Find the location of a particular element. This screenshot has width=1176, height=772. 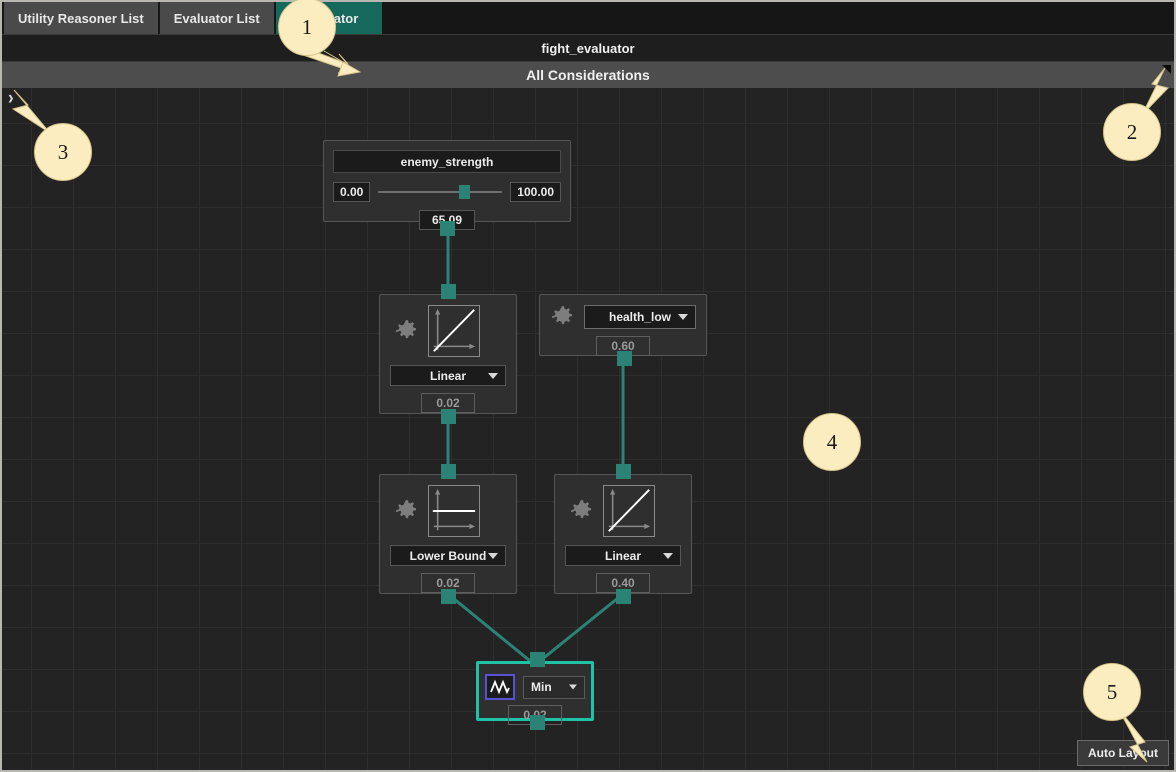

annotation-marker-2: 2 is located at coordinates (1132, 132).